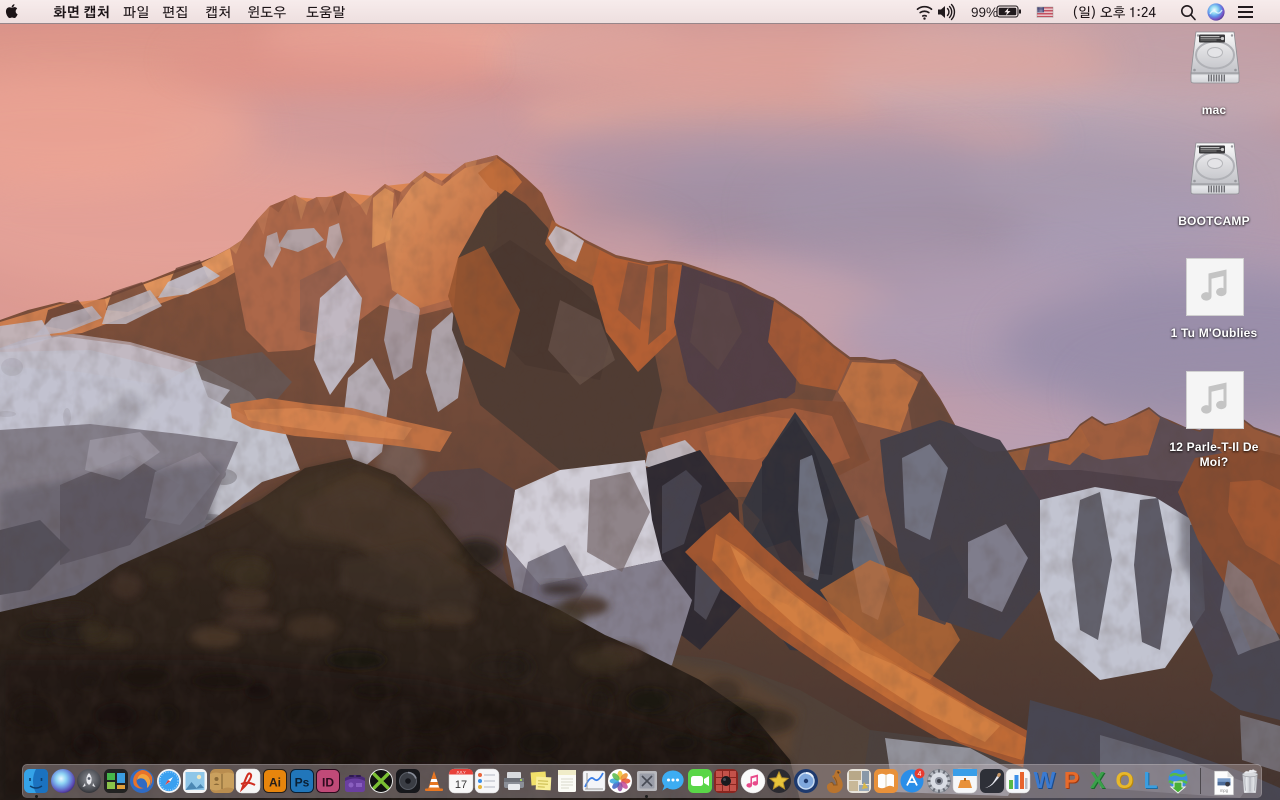  Describe the element at coordinates (1224, 790) in the screenshot. I see `svg-text: mpg` at that location.